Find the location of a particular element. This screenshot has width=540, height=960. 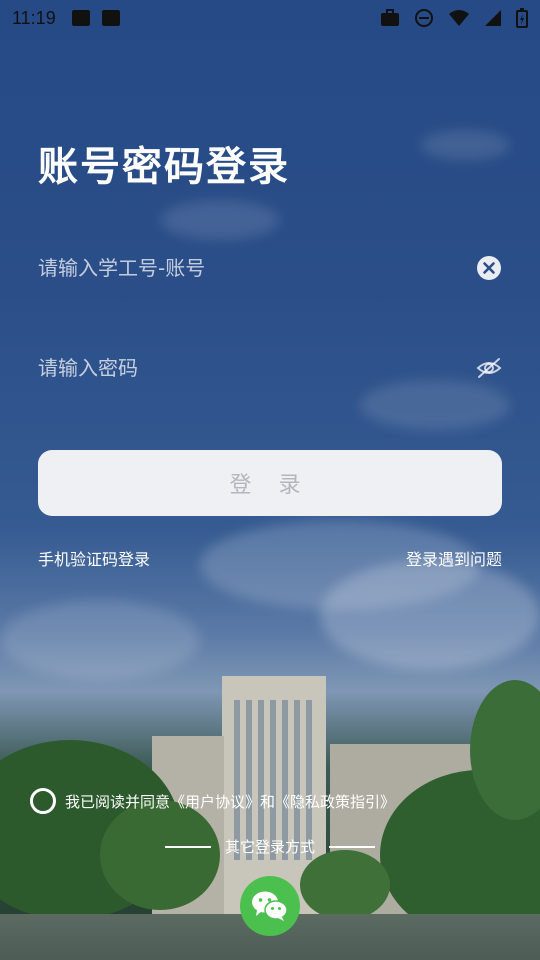

privacy-policy-link: 《隐私政策指引》 is located at coordinates (335, 801).